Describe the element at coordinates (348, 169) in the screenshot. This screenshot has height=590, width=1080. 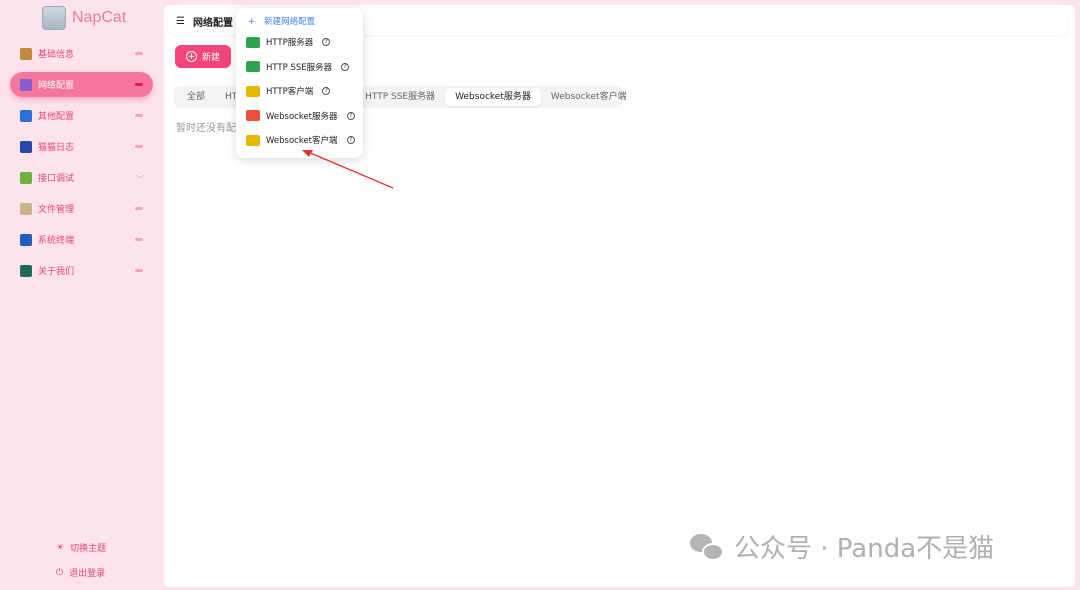
I see `annotation-arrow` at that location.